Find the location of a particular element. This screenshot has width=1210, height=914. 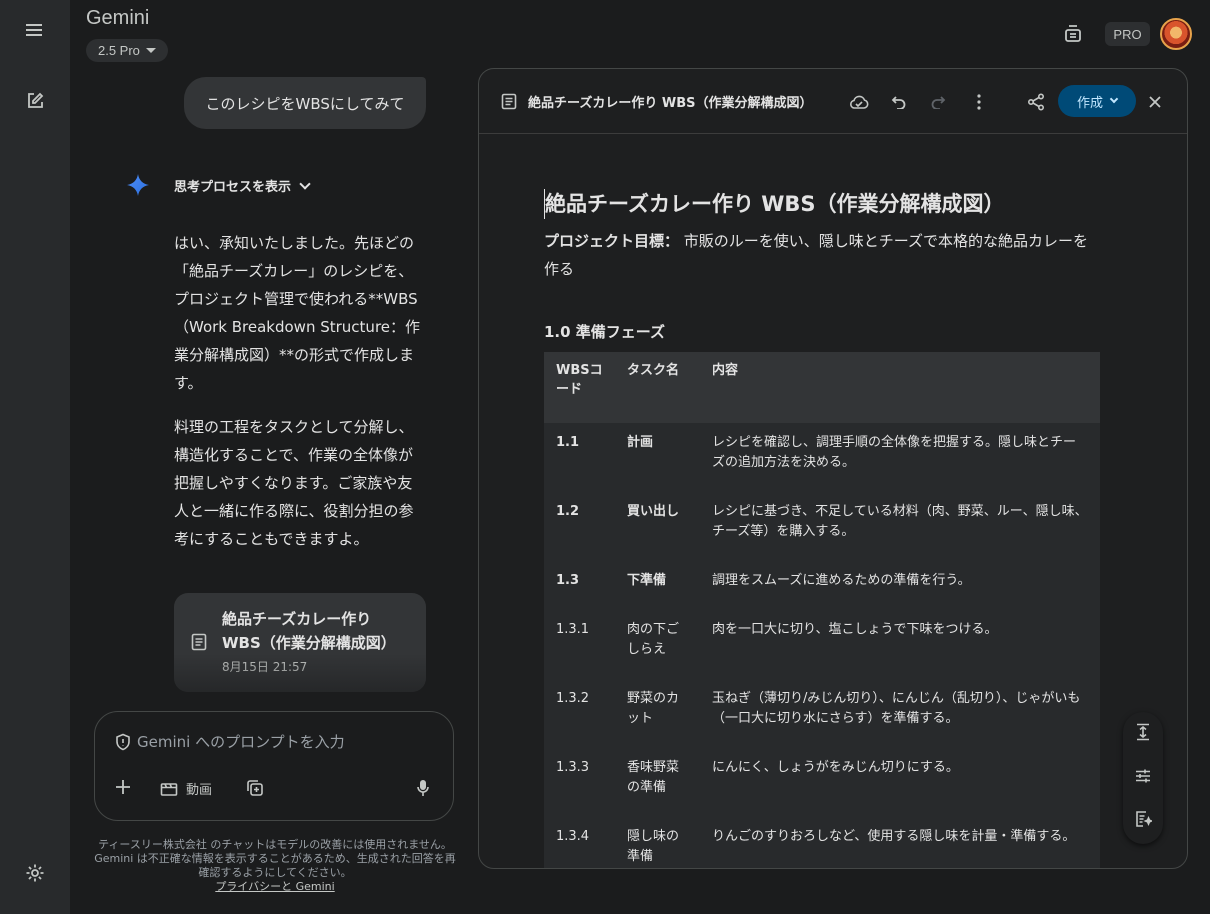

cell-task: 肉の下ごしらえ is located at coordinates (657, 644).